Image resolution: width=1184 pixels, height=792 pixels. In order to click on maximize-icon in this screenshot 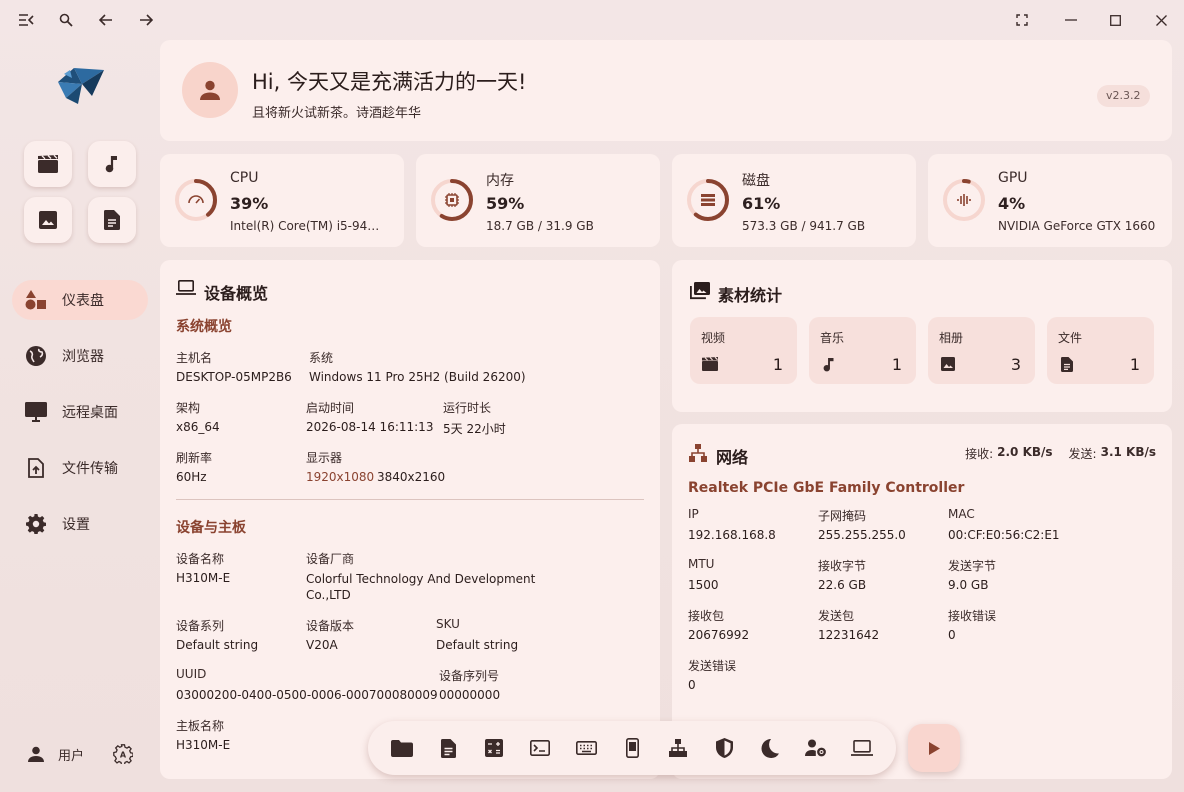, I will do `click(1115, 20)`.